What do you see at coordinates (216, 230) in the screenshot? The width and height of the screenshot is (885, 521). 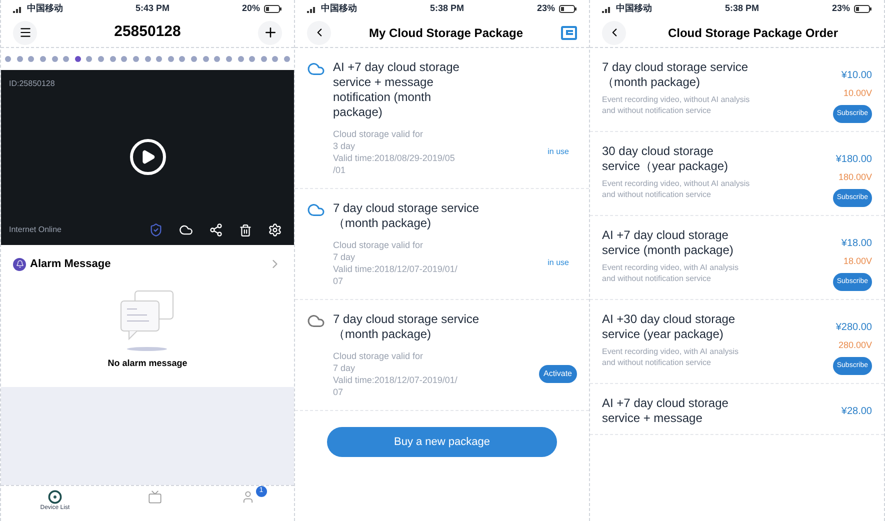 I see `share-icon` at bounding box center [216, 230].